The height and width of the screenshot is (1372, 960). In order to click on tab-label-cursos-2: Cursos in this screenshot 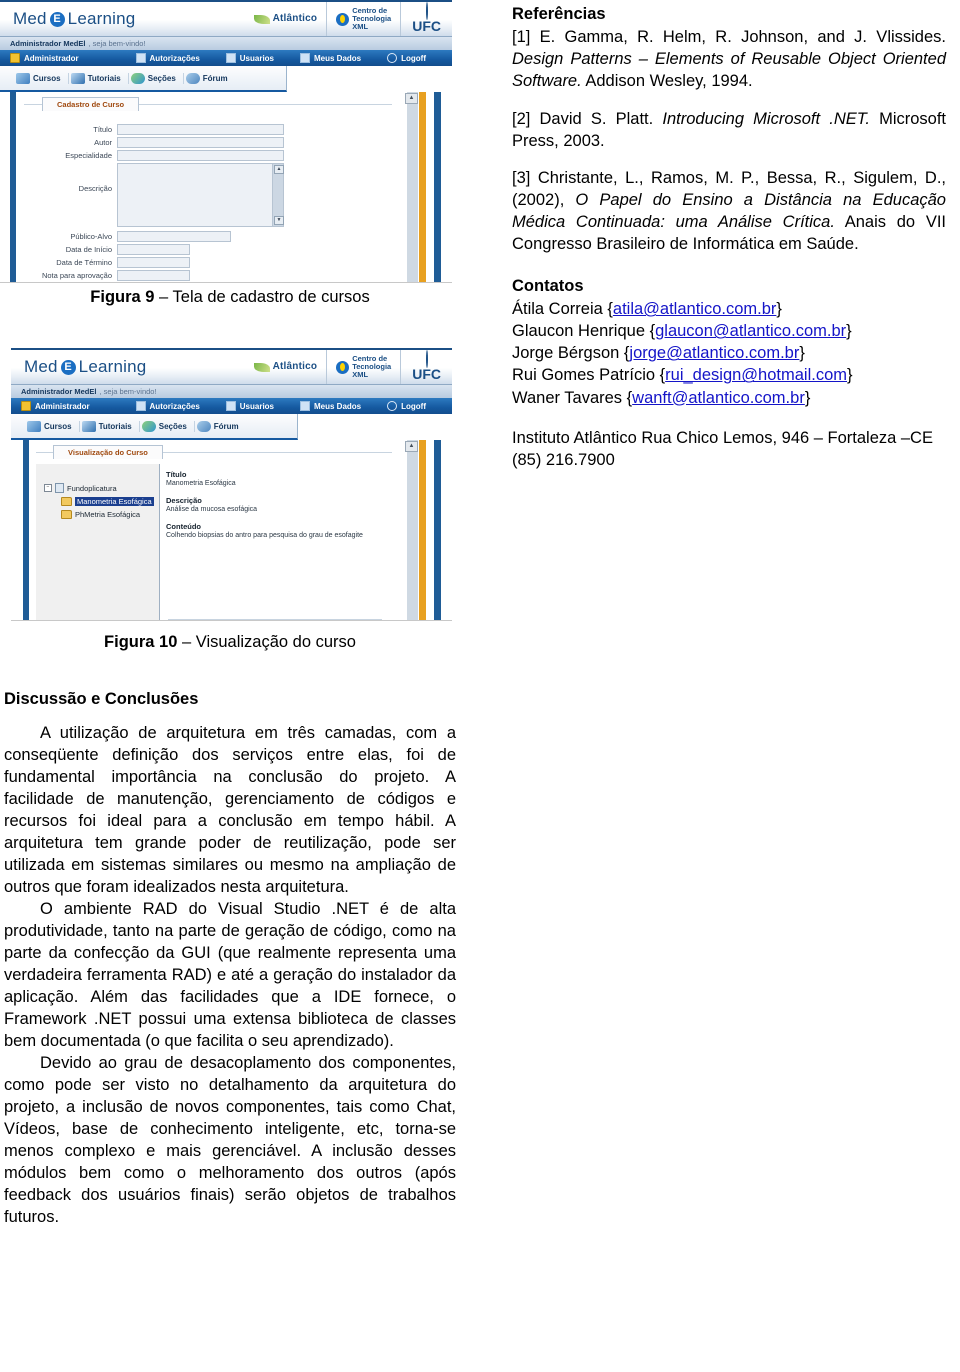, I will do `click(58, 426)`.